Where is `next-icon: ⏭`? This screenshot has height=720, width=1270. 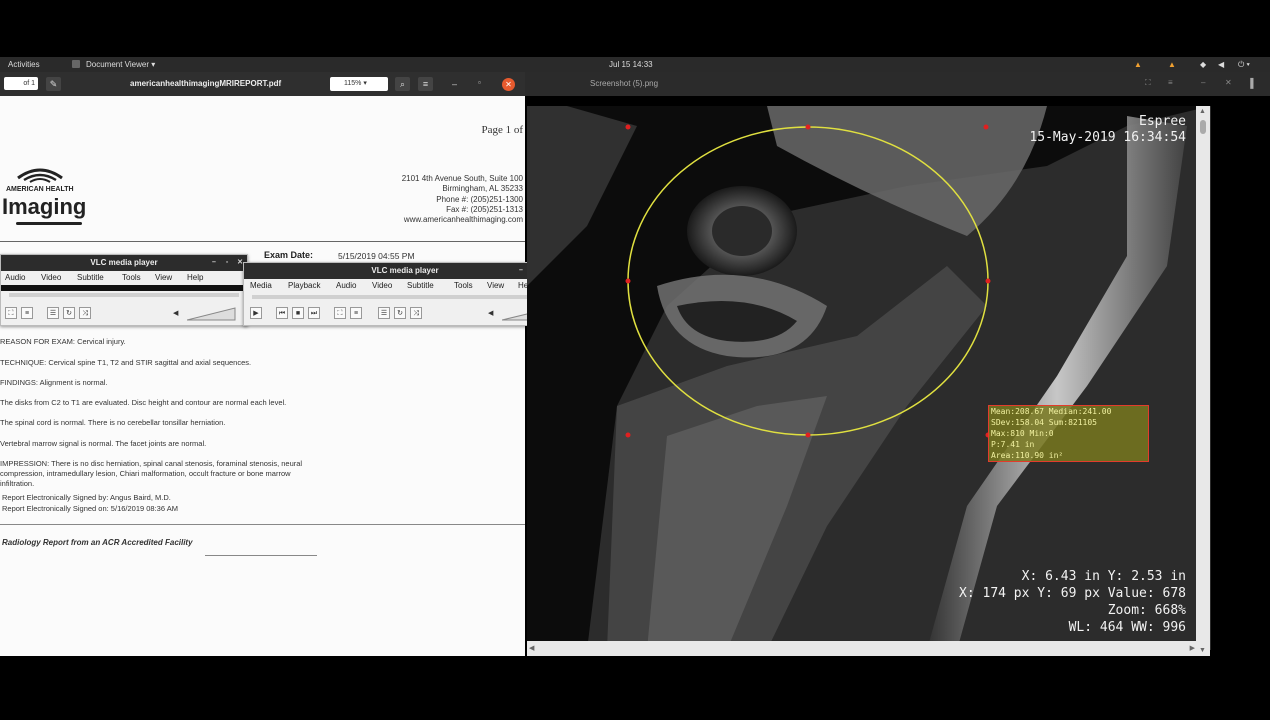
next-icon: ⏭ is located at coordinates (314, 313).